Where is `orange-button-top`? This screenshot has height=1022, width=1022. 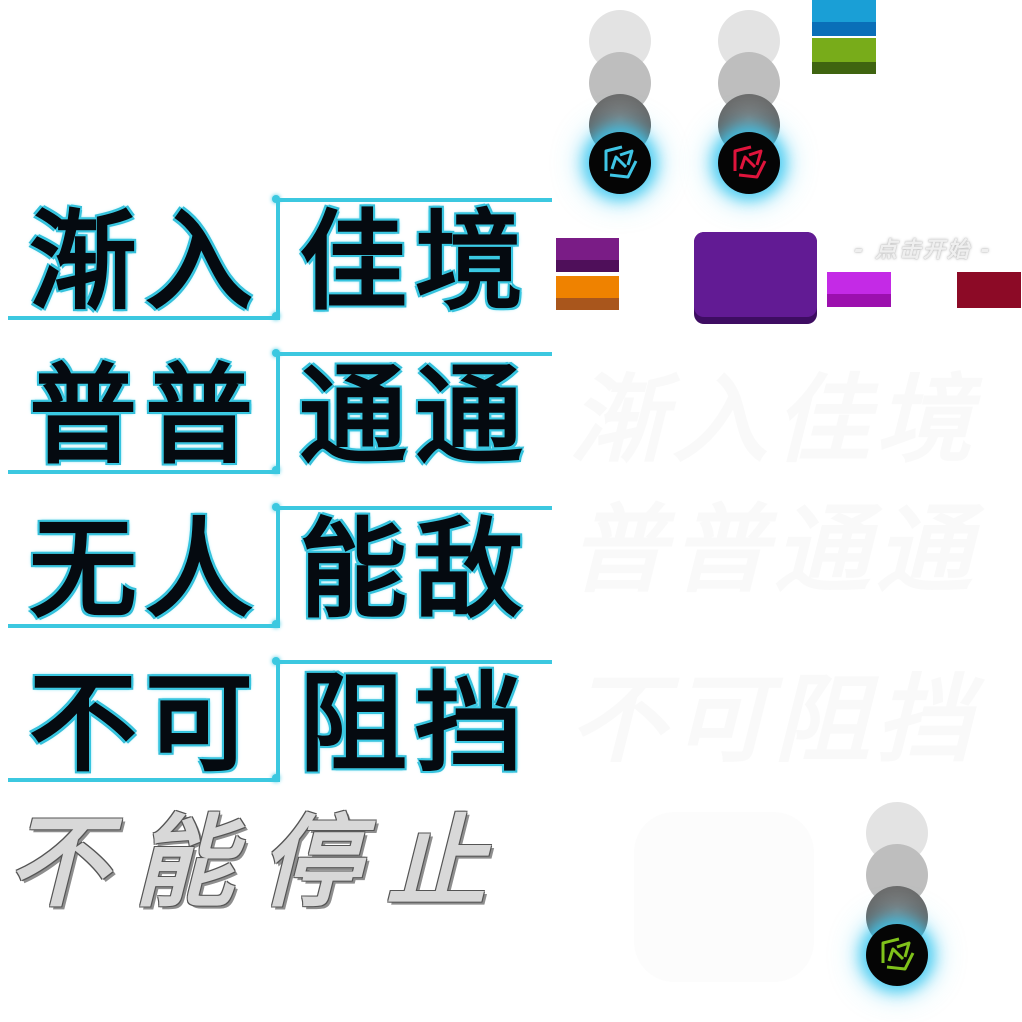 orange-button-top is located at coordinates (587, 287).